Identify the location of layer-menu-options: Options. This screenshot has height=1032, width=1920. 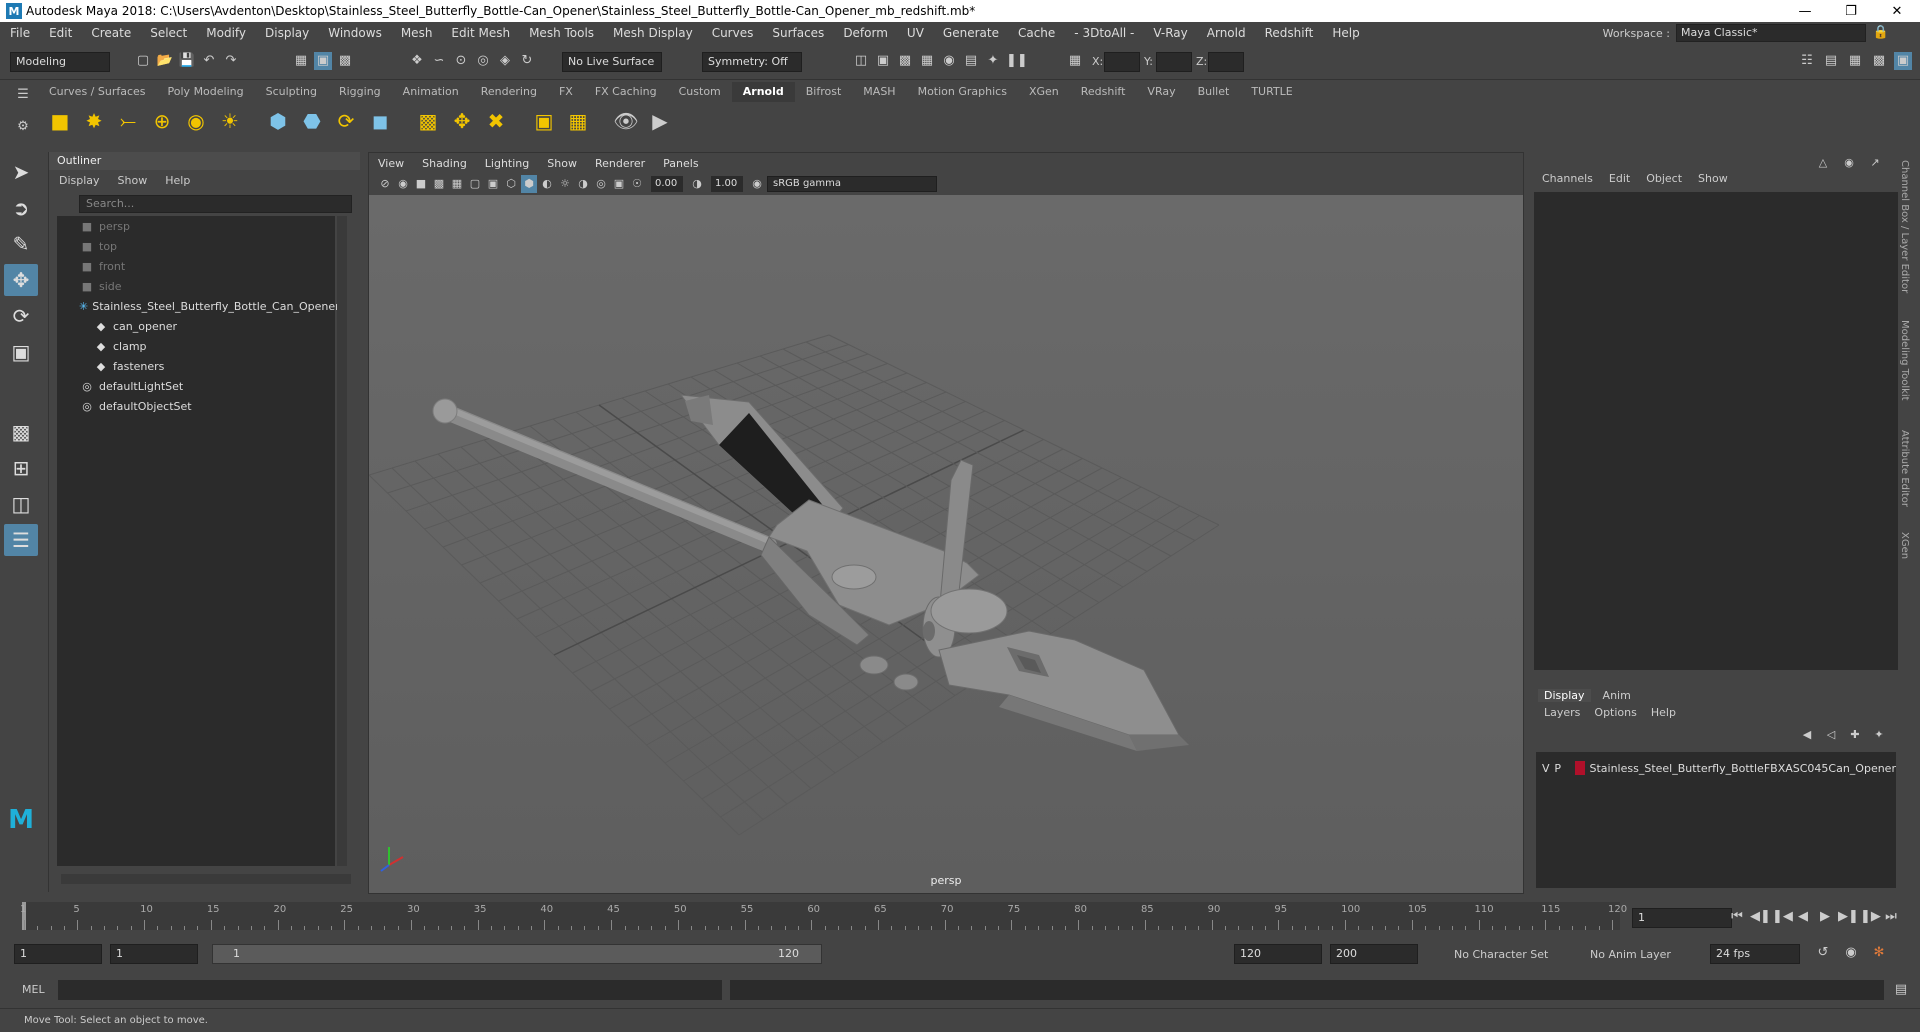
(1615, 712).